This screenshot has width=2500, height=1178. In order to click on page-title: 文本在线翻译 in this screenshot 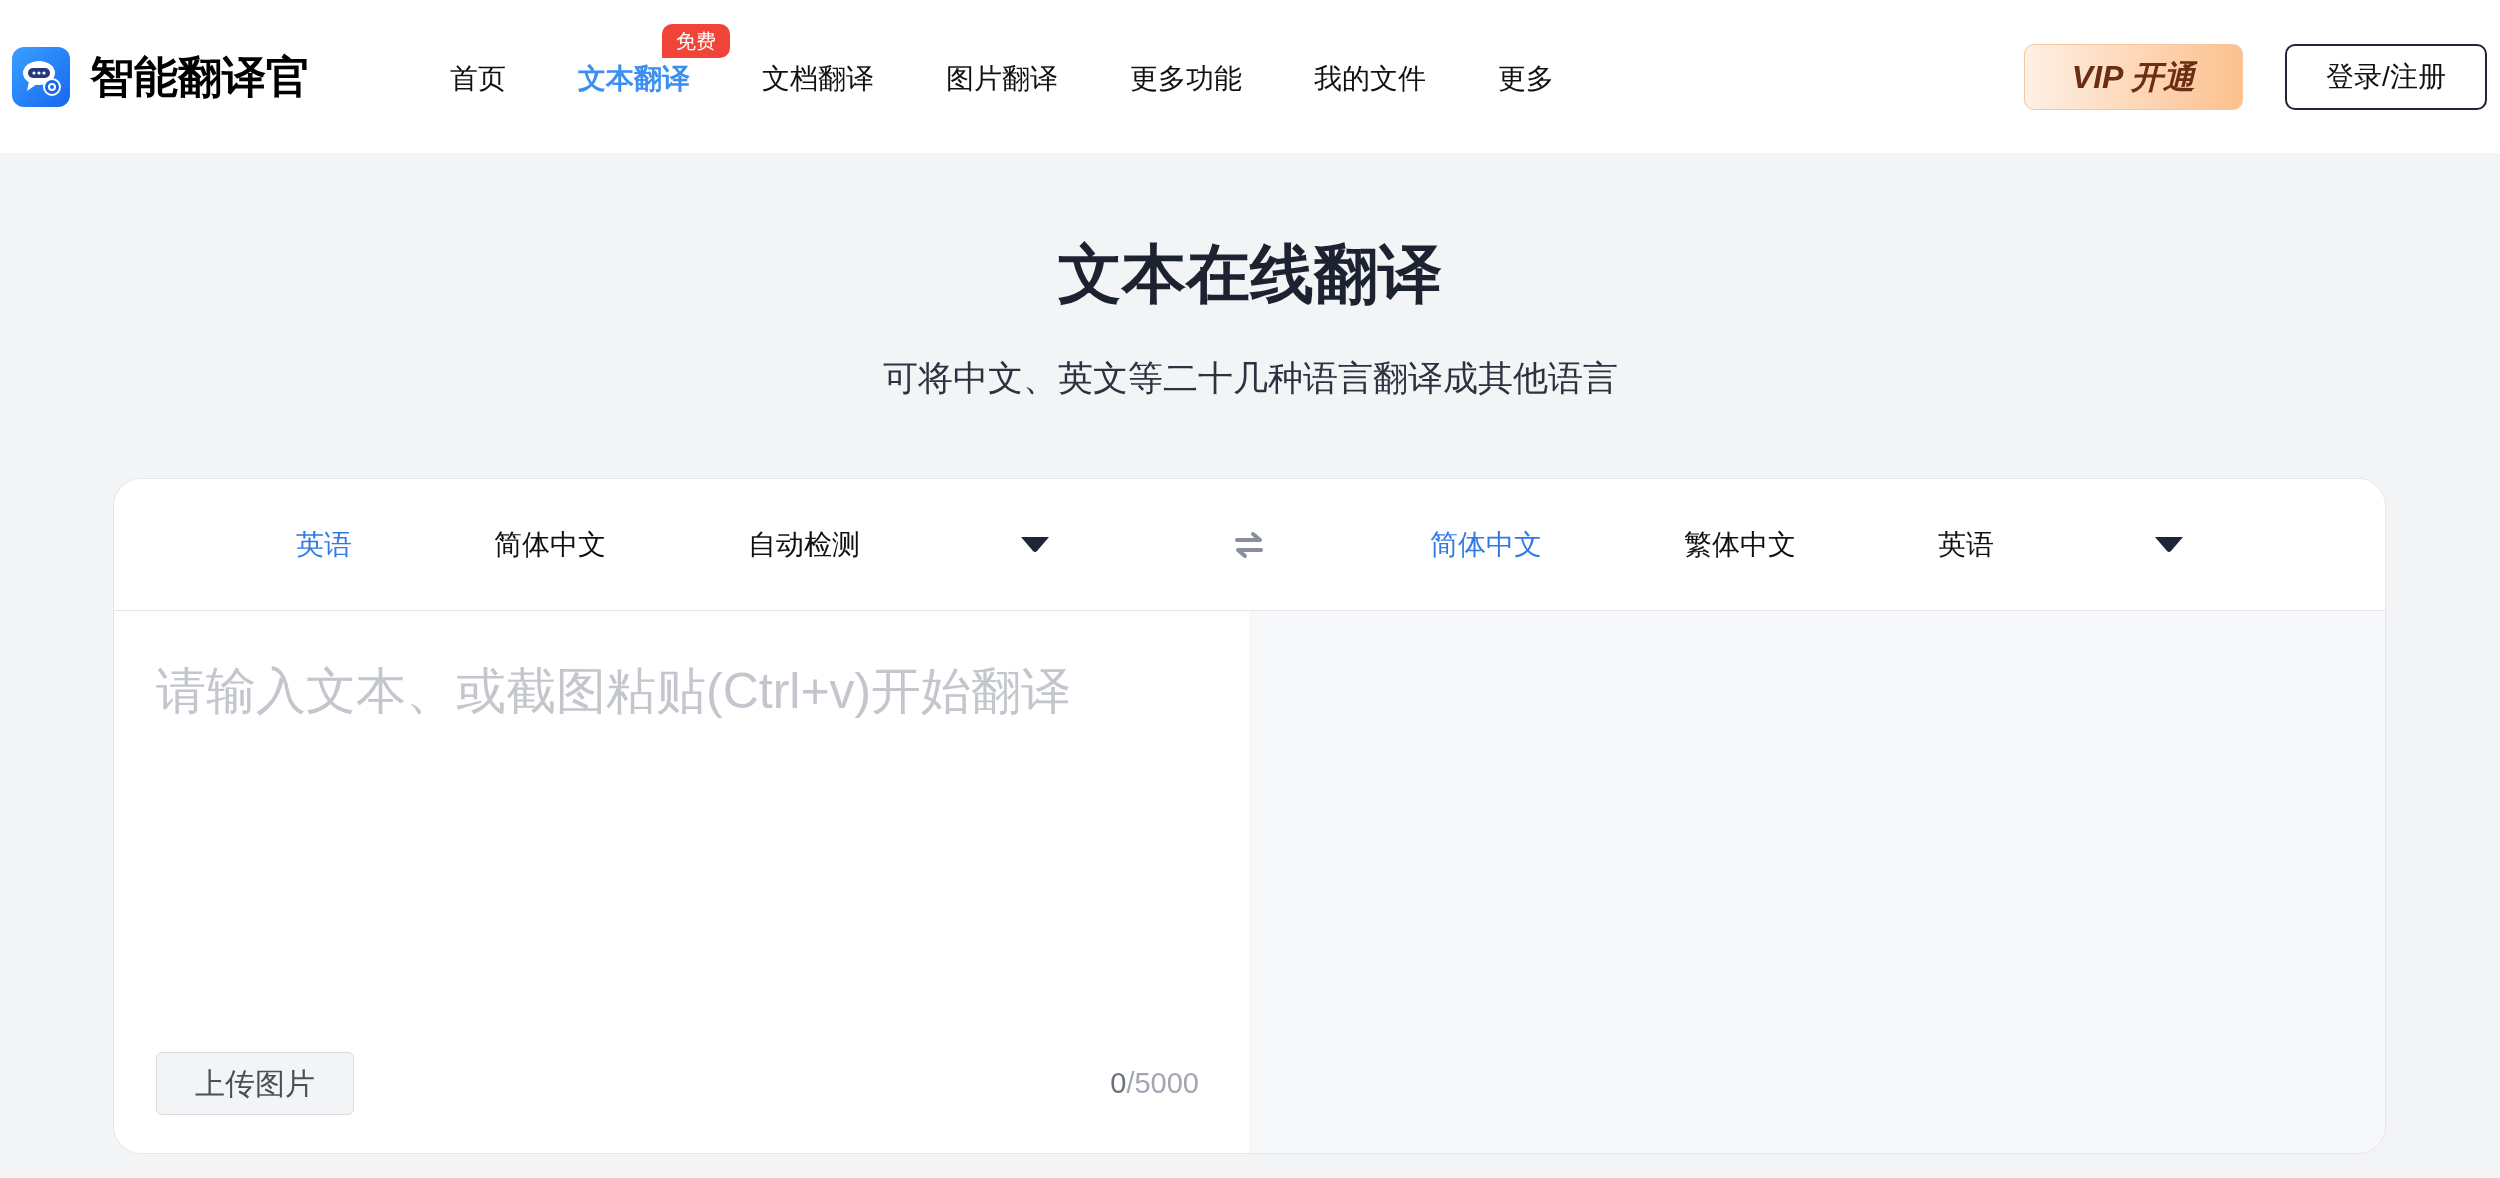, I will do `click(1250, 274)`.